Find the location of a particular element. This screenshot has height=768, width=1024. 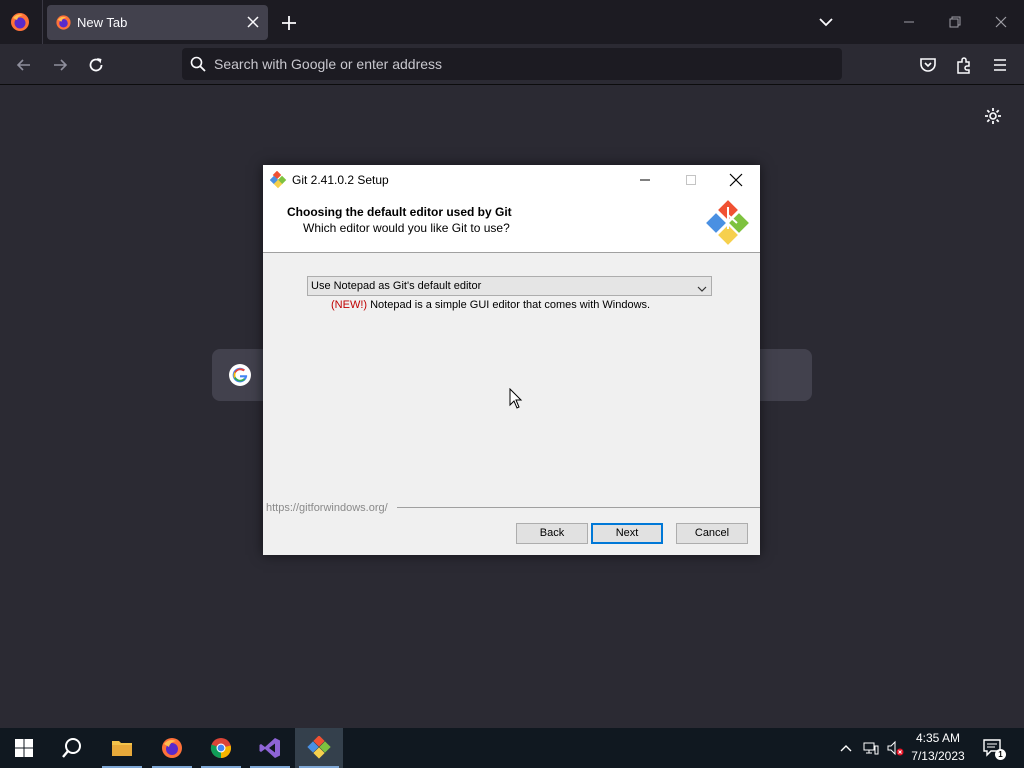

forward-arrow-icon is located at coordinates (60, 65).